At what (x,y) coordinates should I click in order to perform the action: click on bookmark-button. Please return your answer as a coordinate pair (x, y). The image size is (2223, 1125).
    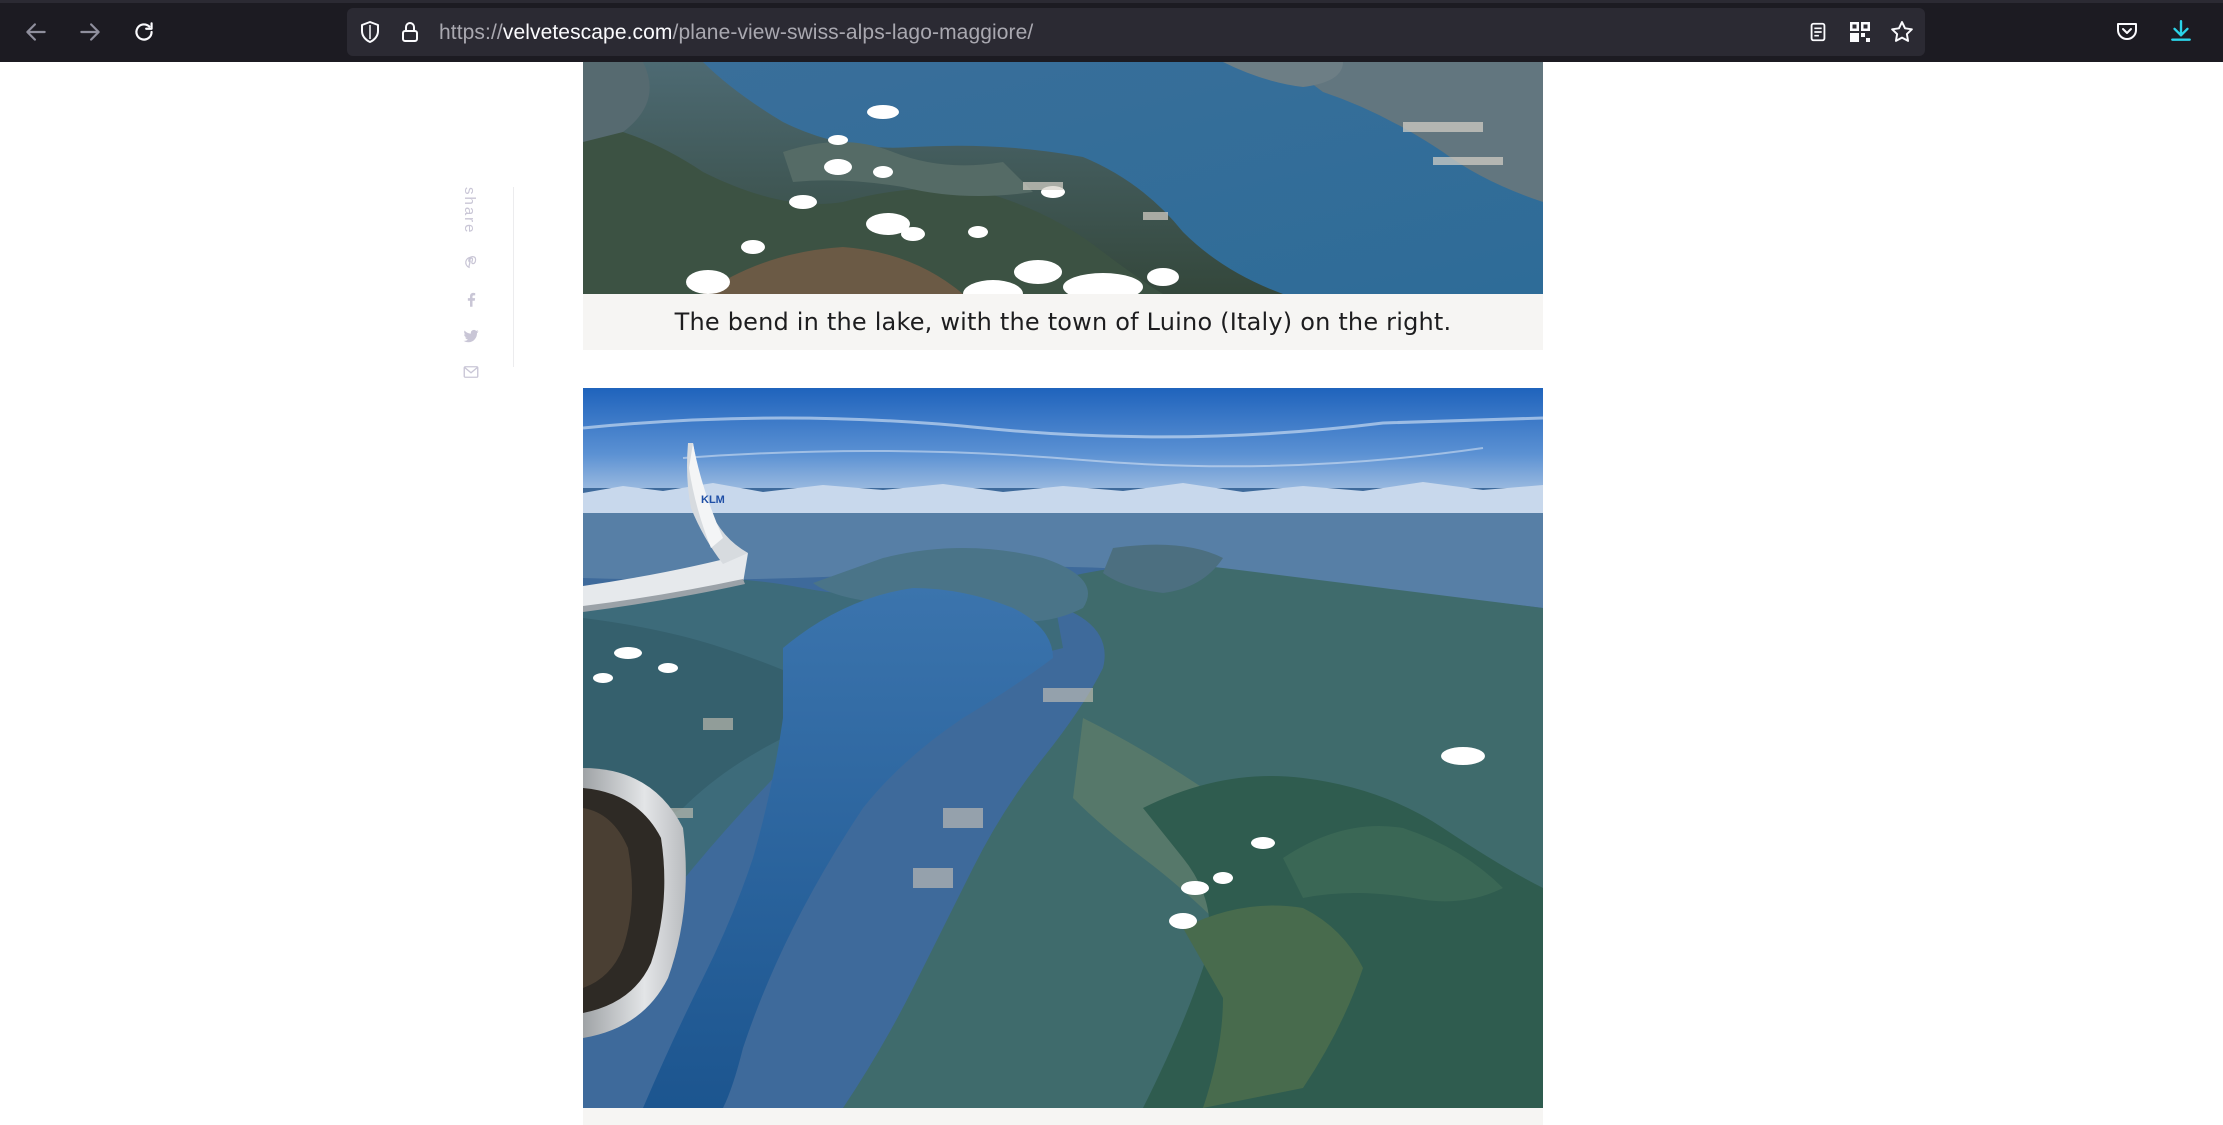
    Looking at the image, I should click on (1902, 32).